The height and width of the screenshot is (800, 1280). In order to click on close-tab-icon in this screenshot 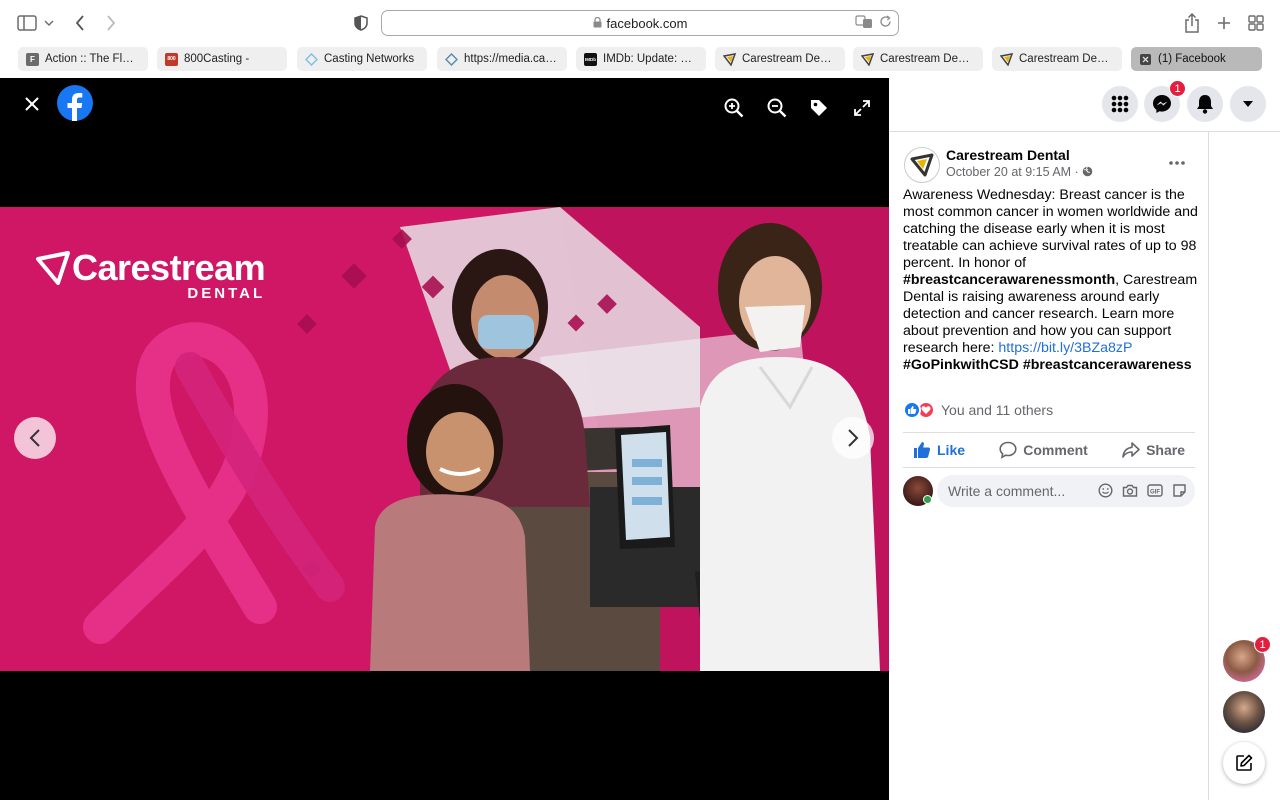, I will do `click(1145, 59)`.